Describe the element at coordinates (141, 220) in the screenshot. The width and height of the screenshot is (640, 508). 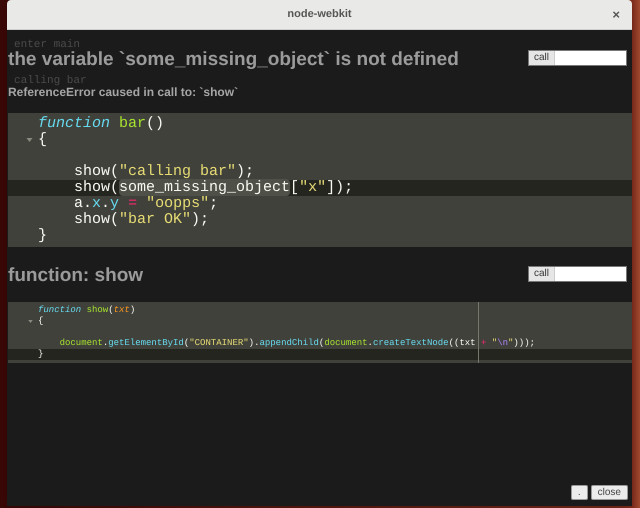
I see `code-line: show("bar OK");` at that location.